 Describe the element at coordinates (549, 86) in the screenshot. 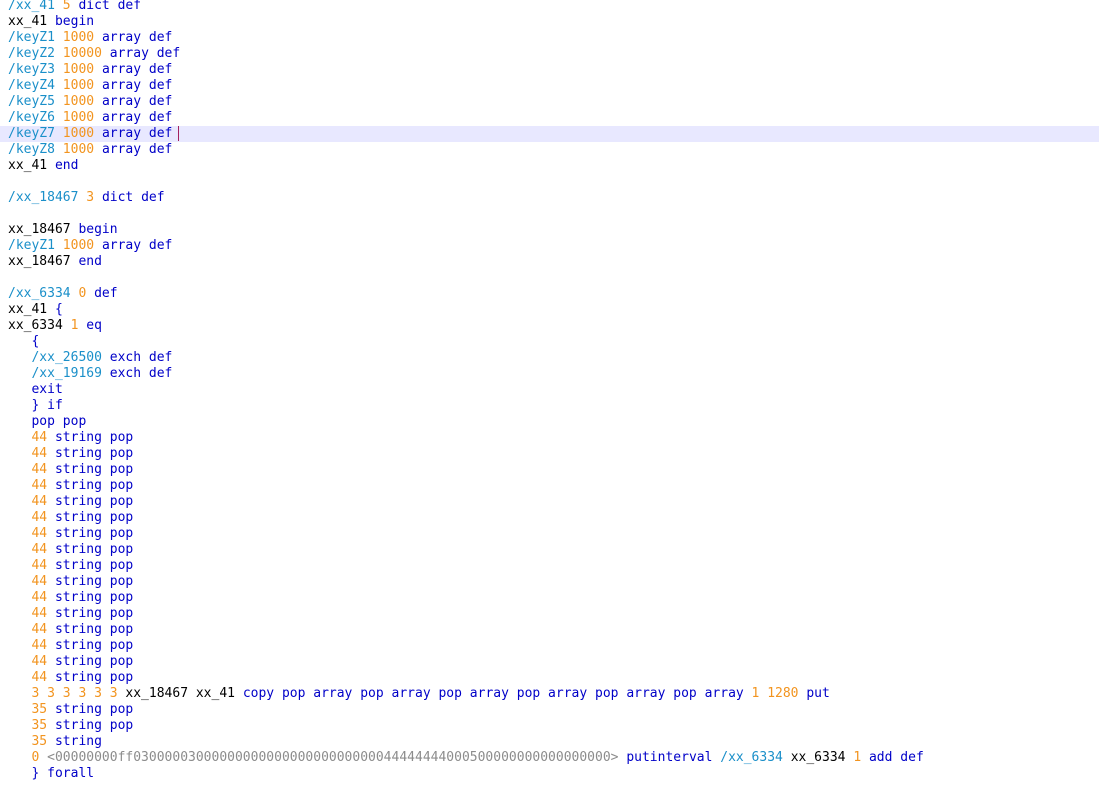

I see `code-line: /keyZ4 1000 array def` at that location.